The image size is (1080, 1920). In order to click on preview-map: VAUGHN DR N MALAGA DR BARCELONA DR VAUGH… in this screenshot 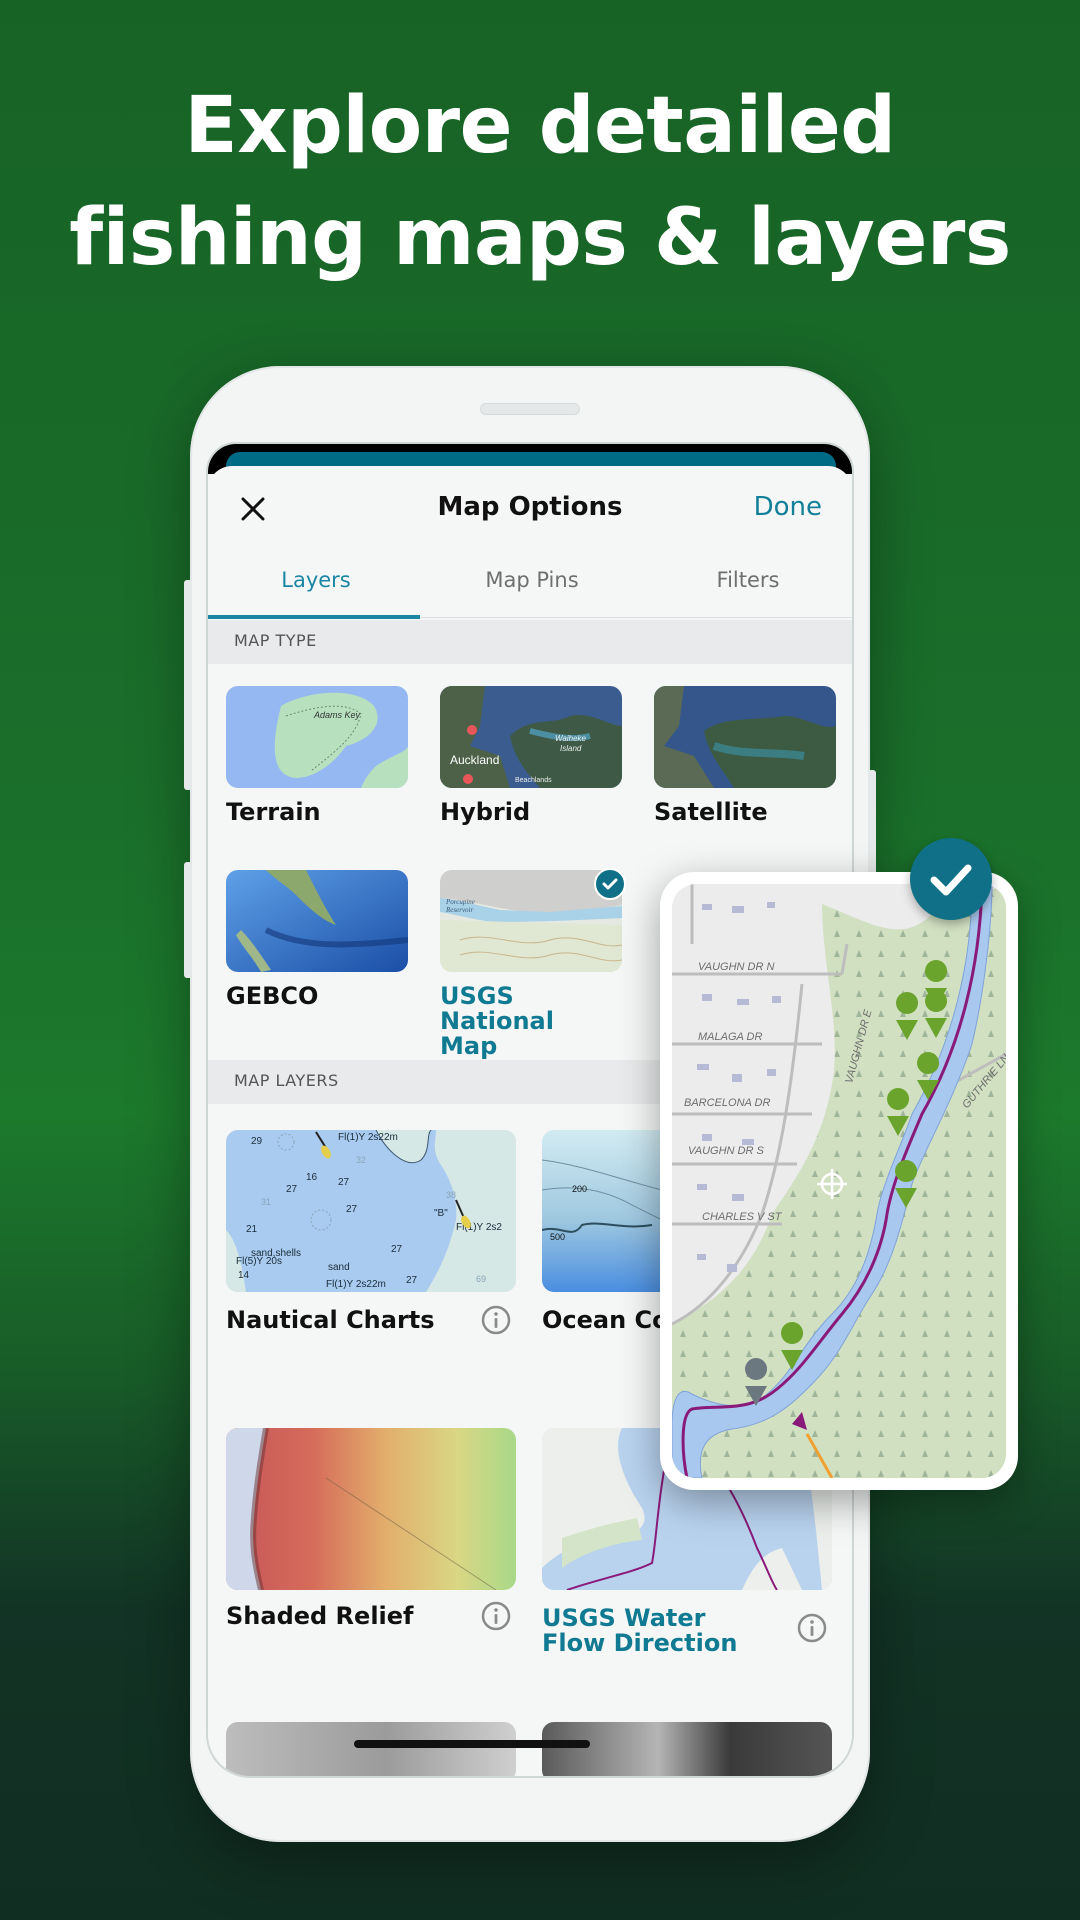, I will do `click(839, 1181)`.